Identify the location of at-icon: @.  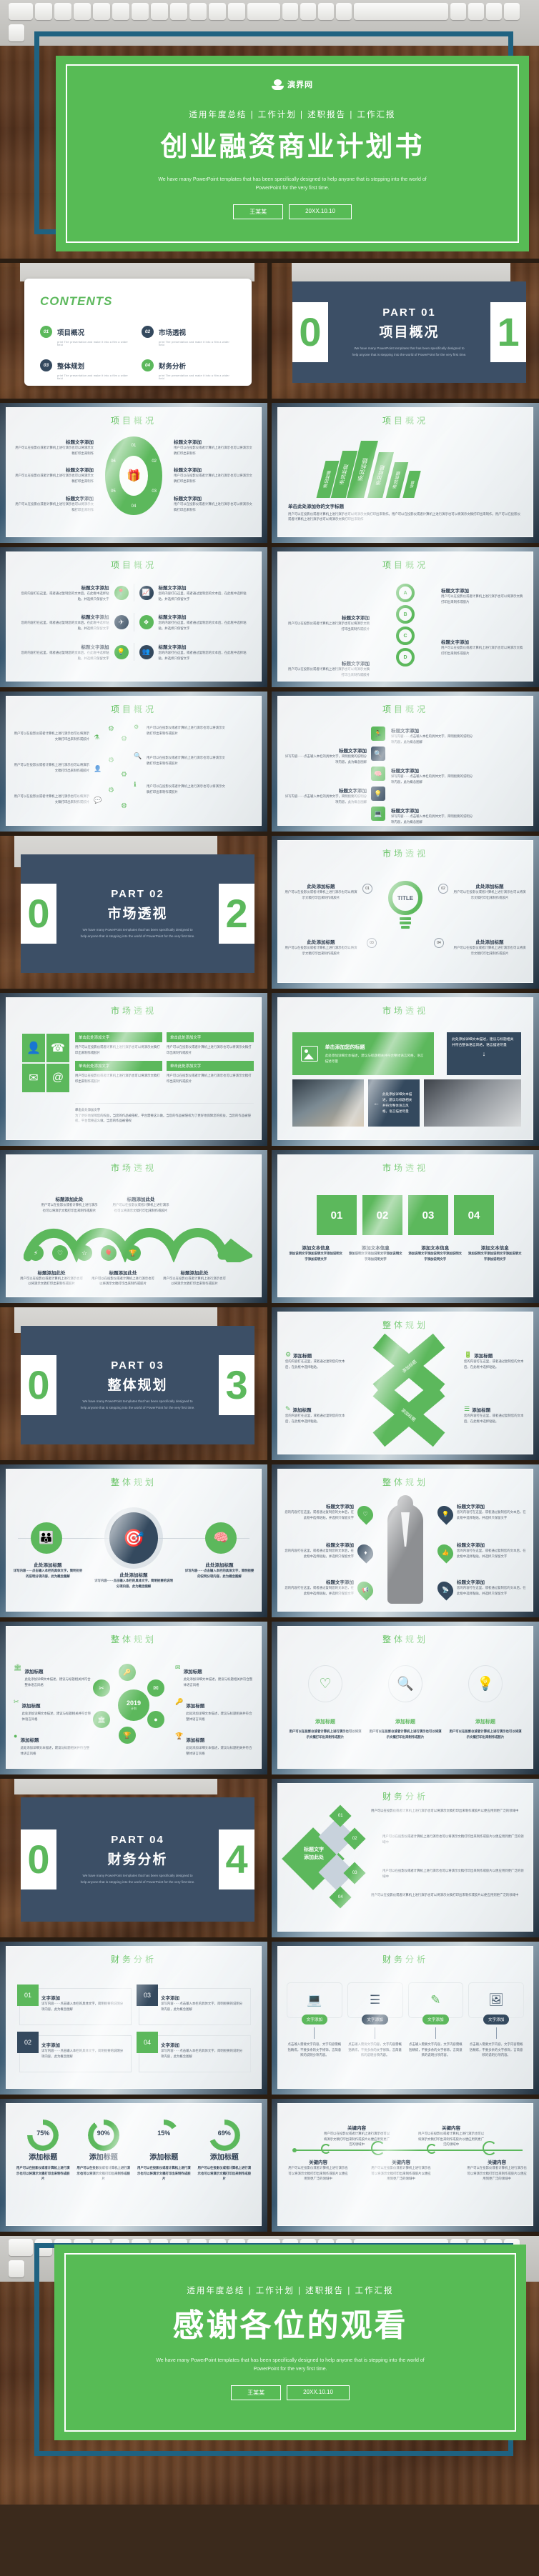
(57, 1078).